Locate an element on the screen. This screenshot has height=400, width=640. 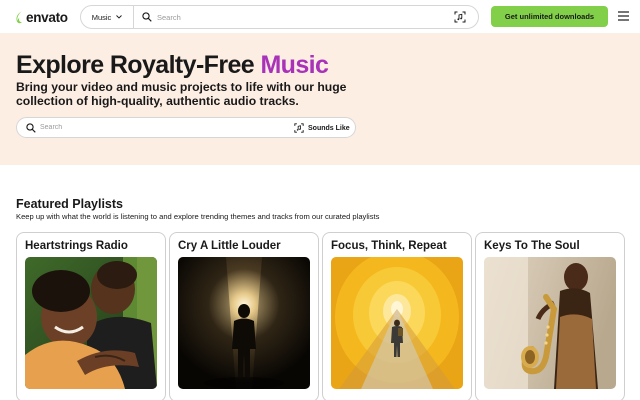
saxophone-player-photo is located at coordinates (550, 323).